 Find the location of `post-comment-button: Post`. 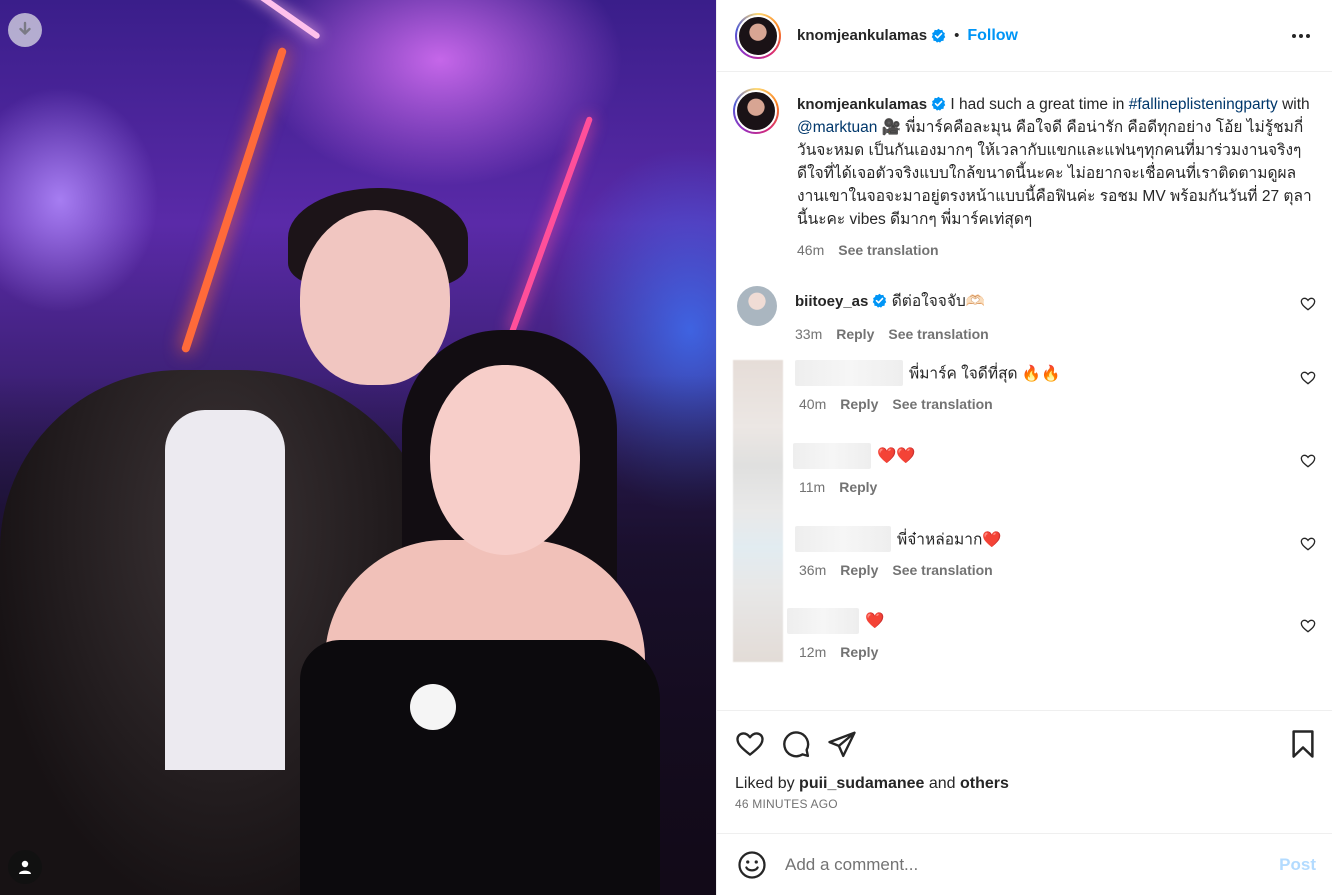

post-comment-button: Post is located at coordinates (1297, 865).